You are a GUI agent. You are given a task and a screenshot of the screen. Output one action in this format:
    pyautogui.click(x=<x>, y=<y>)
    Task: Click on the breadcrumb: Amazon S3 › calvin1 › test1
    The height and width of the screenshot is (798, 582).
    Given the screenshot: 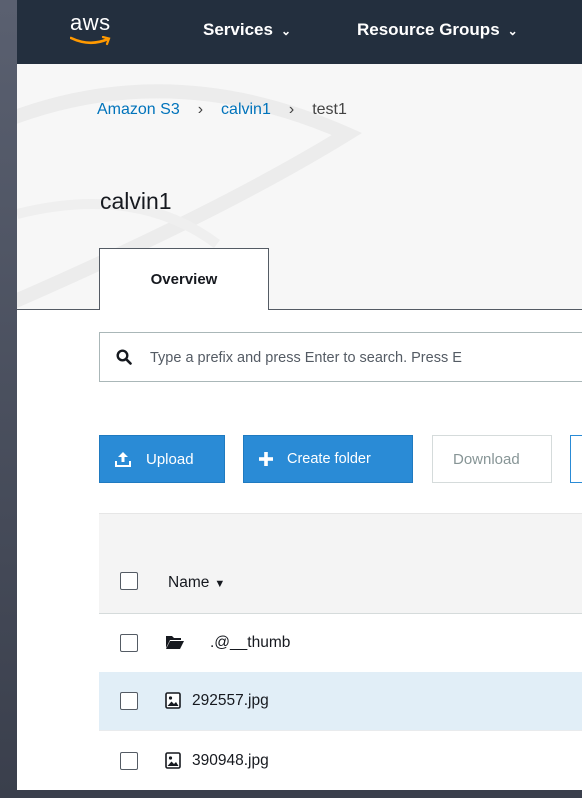 What is the action you would take?
    pyautogui.click(x=222, y=110)
    